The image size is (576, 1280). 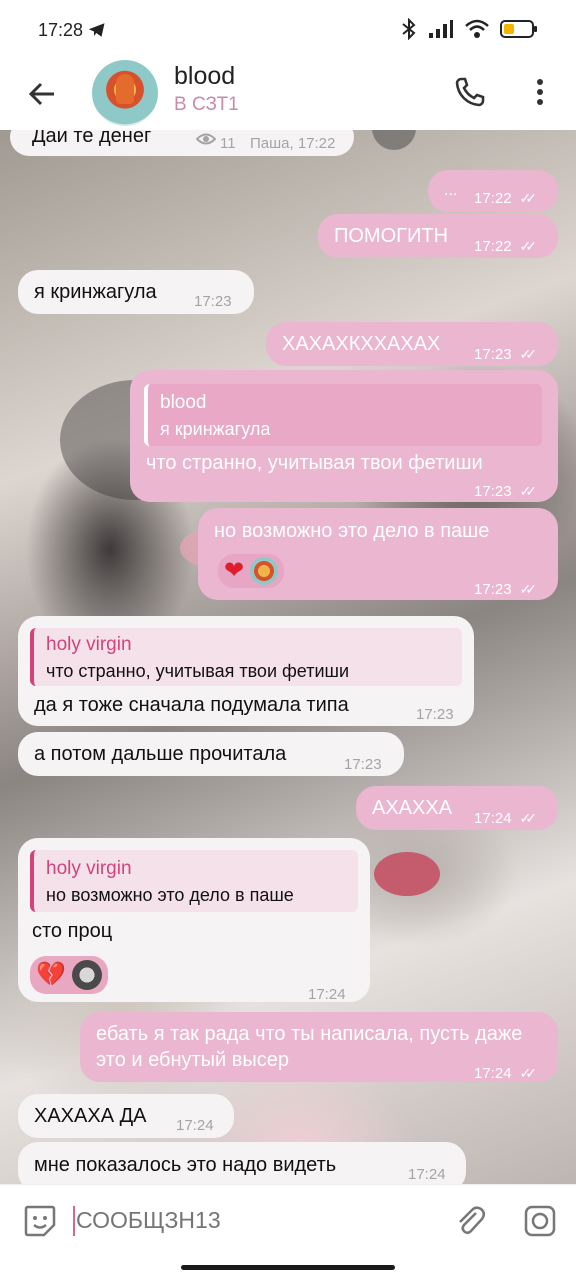 What do you see at coordinates (343, 415) in the screenshot?
I see `reply-quote: blood я кринжагула` at bounding box center [343, 415].